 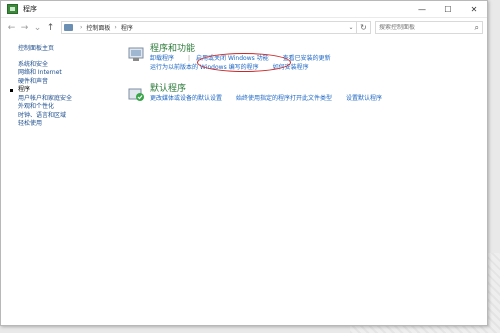 What do you see at coordinates (63, 65) in the screenshot?
I see `sidebar-item-system-security: 系统和安全` at bounding box center [63, 65].